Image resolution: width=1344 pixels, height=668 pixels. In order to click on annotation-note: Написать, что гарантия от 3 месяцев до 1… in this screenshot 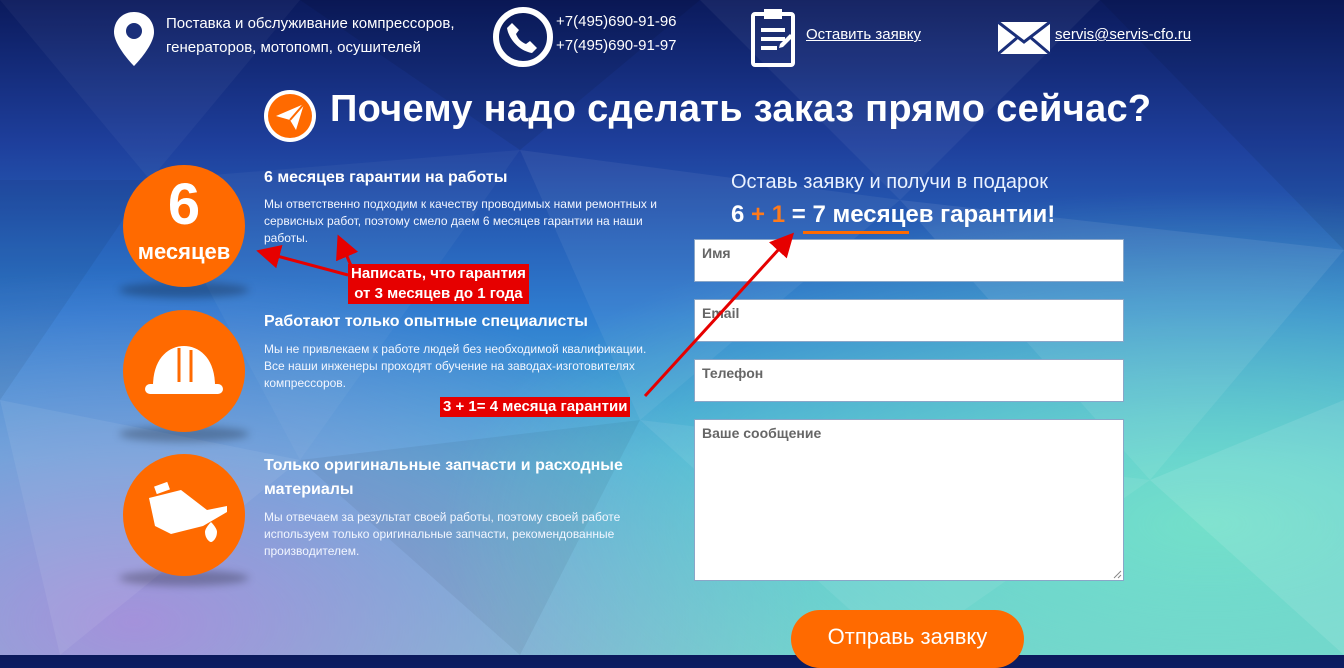, I will do `click(438, 284)`.